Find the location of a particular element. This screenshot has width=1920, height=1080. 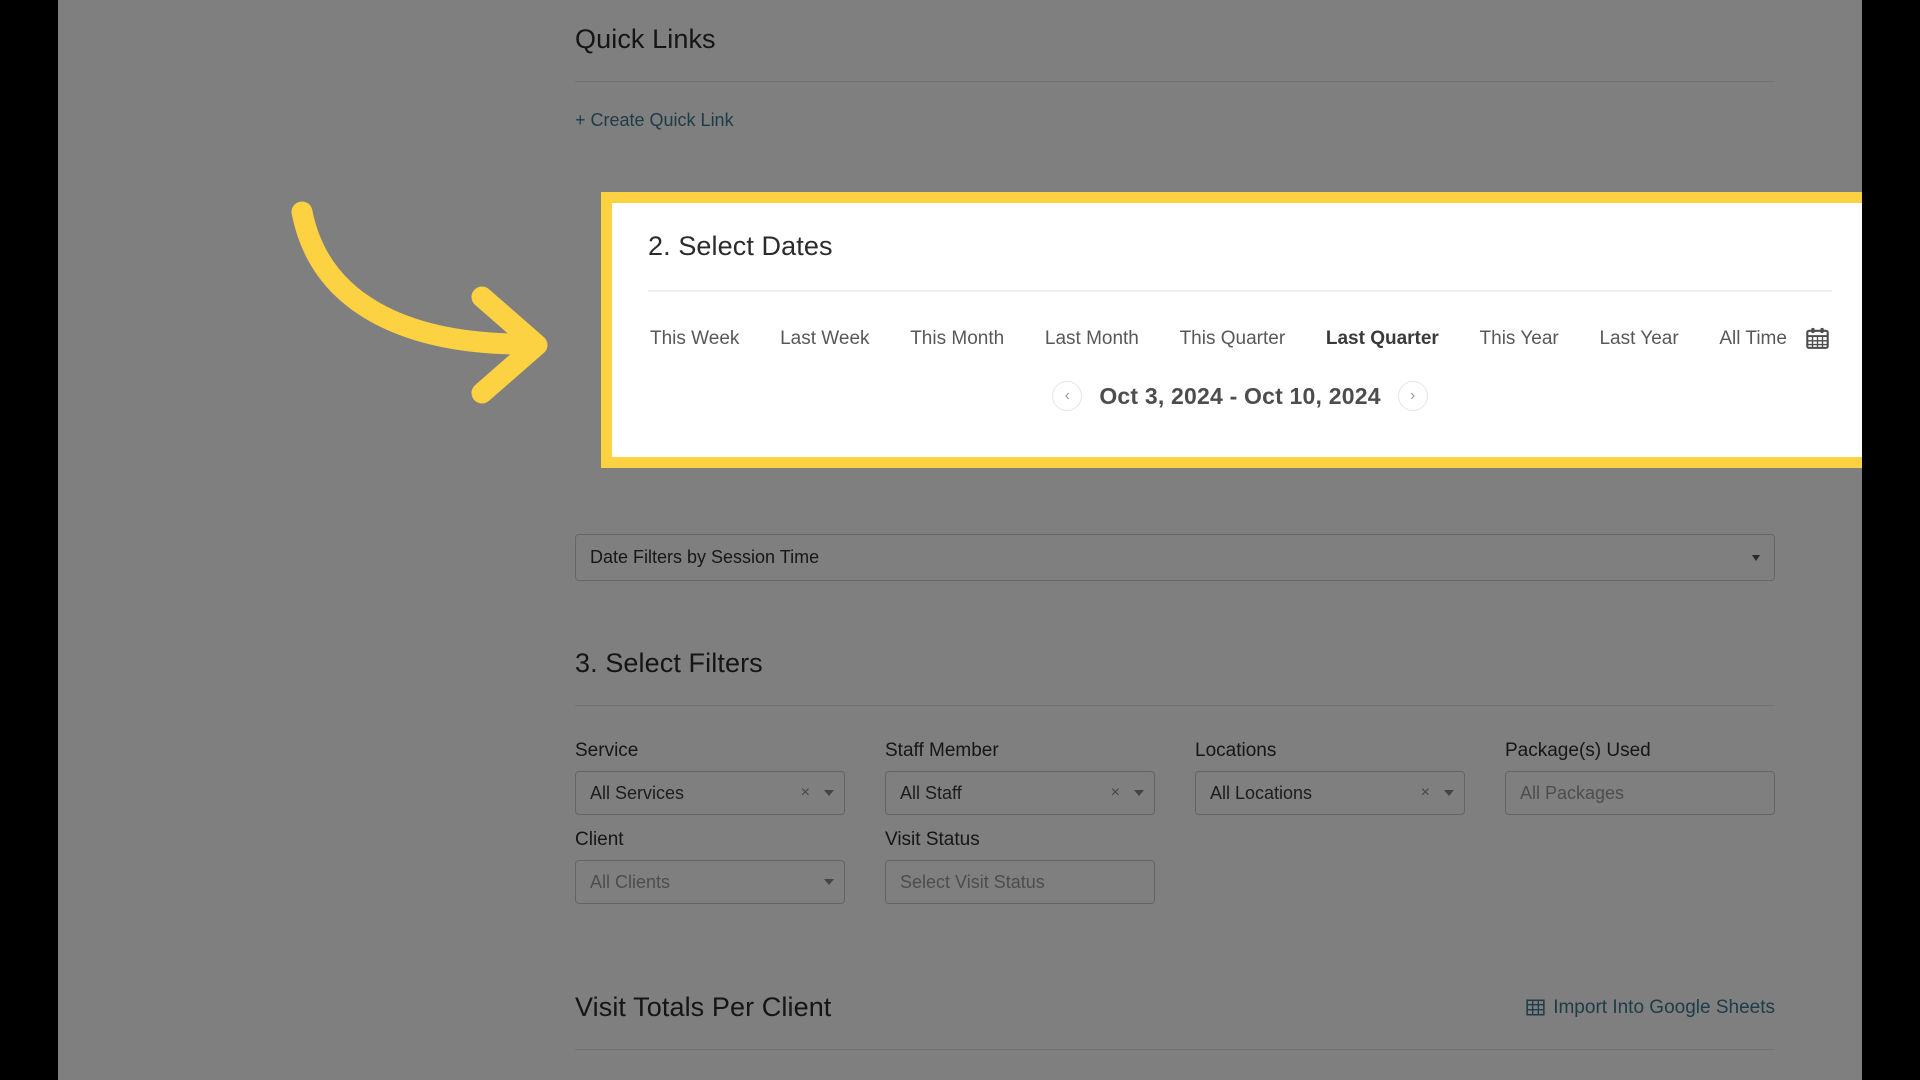

filter-field-staff-member: Staff Member All Staff × is located at coordinates (1040, 777).